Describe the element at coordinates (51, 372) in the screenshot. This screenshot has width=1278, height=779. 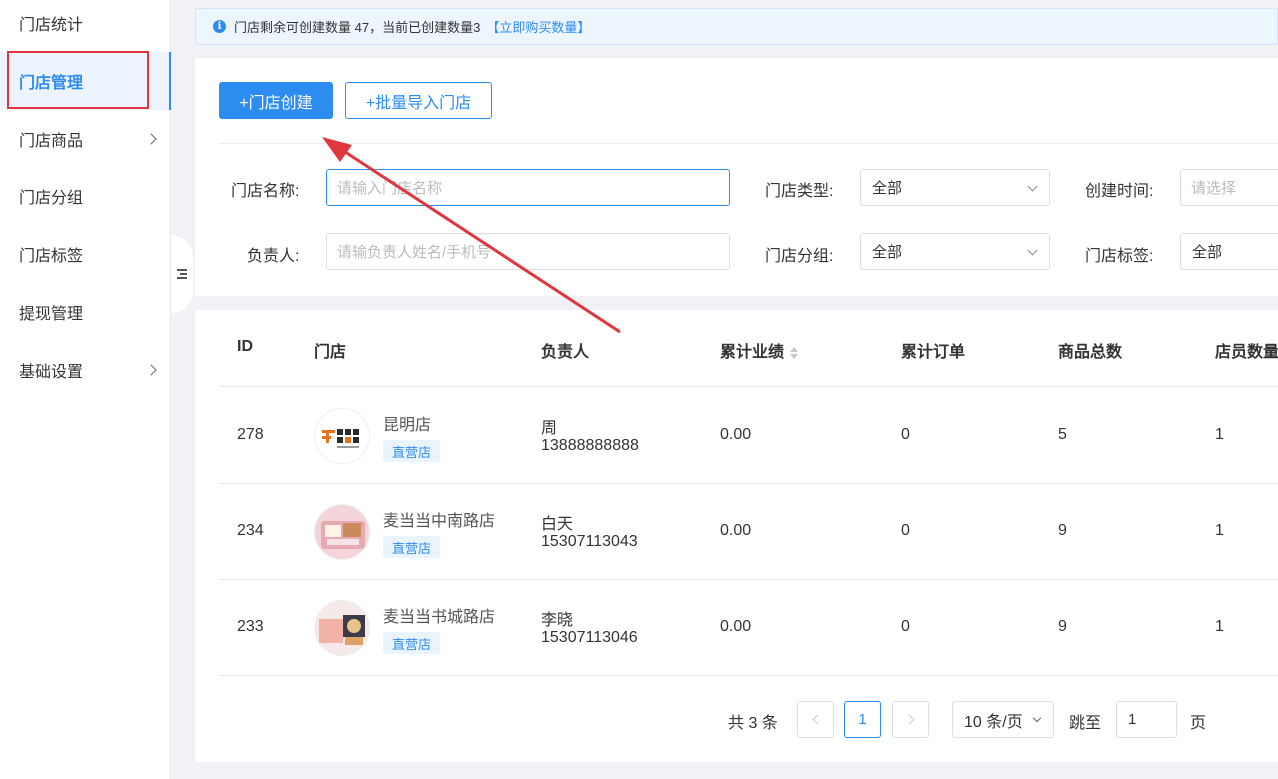
I see `sidebar-item-label: 基础设置` at that location.